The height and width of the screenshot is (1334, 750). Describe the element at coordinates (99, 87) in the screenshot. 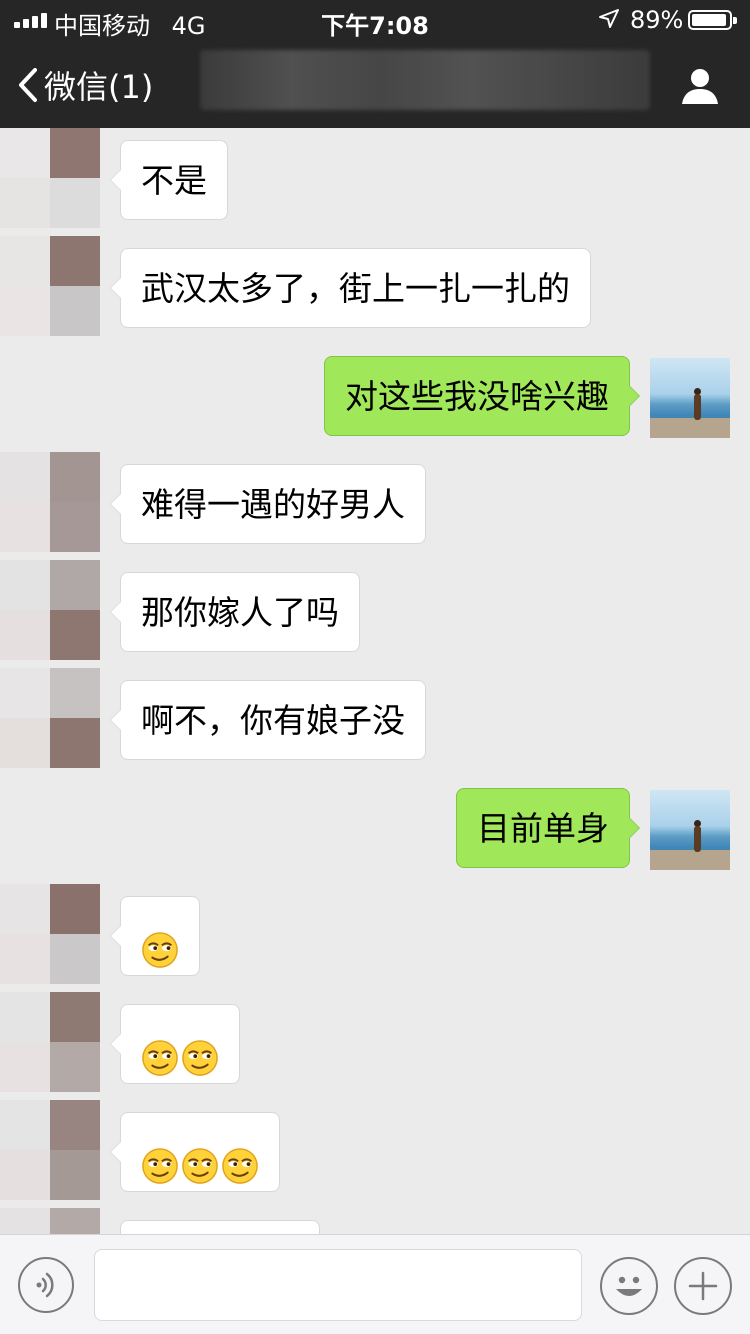

I see `back-label: 微信(1)` at that location.